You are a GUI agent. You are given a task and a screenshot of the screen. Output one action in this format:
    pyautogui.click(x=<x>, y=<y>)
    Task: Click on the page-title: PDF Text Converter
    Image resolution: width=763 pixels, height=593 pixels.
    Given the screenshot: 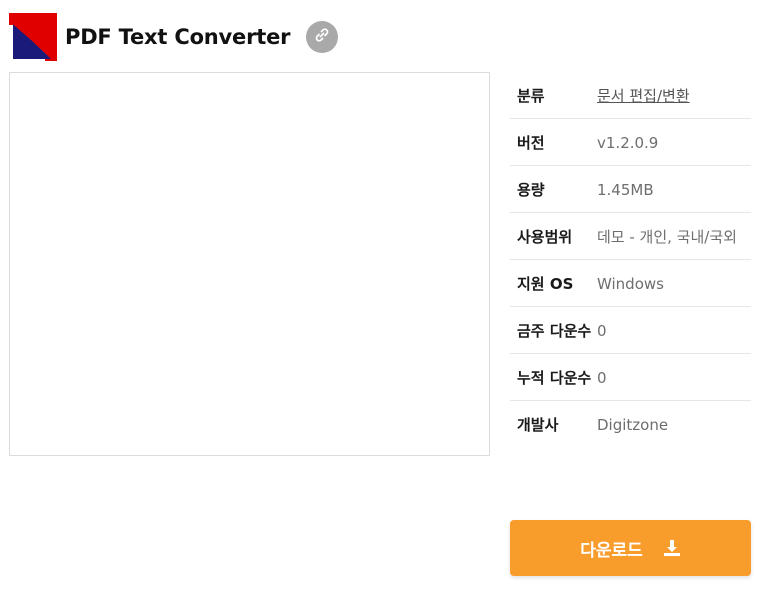 What is the action you would take?
    pyautogui.click(x=178, y=37)
    